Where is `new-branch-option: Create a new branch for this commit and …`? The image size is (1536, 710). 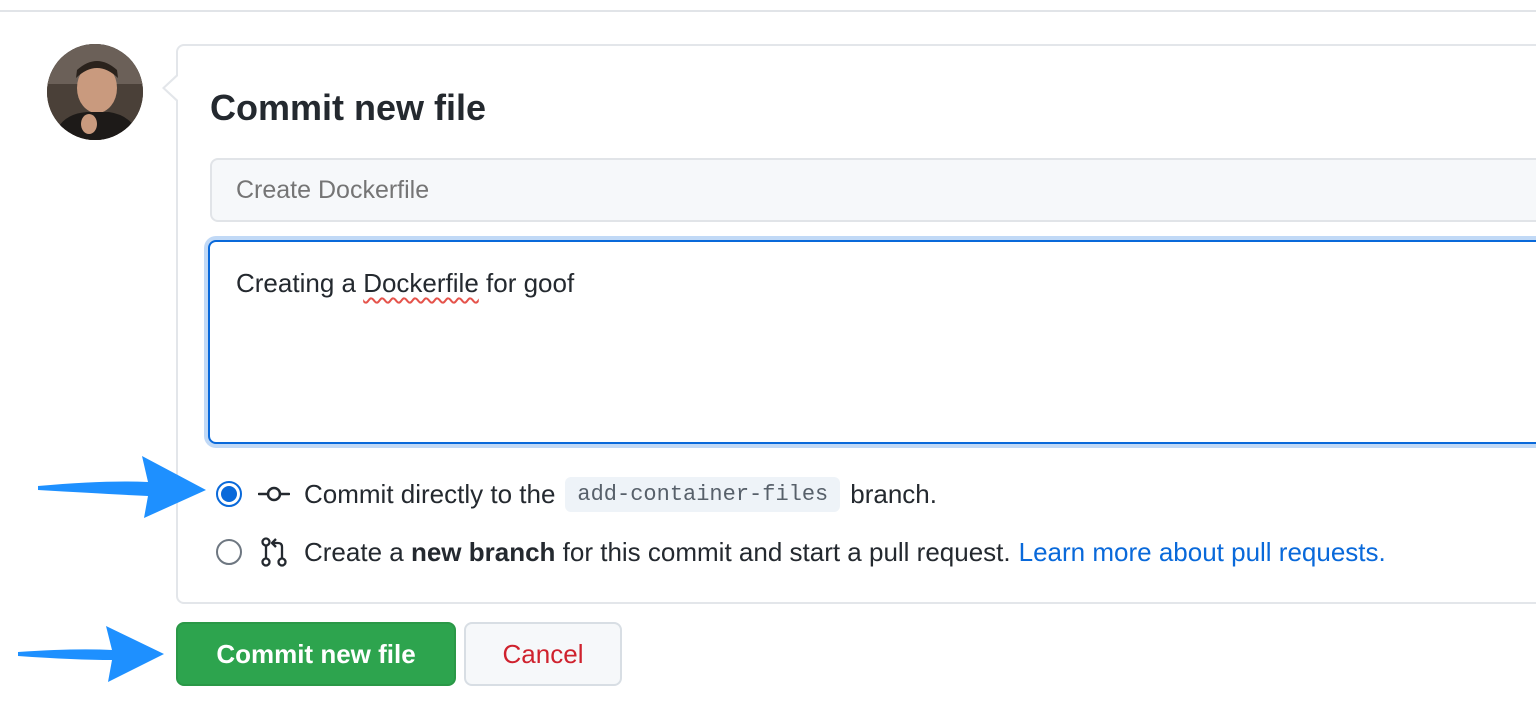
new-branch-option: Create a new branch for this commit and … is located at coordinates (801, 552).